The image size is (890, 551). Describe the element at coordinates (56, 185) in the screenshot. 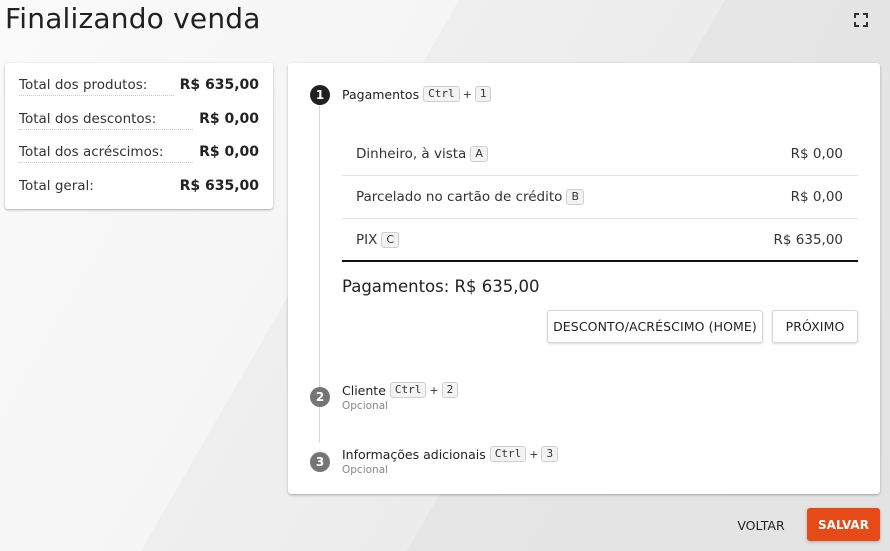

I see `summary-label: Total geral:` at that location.